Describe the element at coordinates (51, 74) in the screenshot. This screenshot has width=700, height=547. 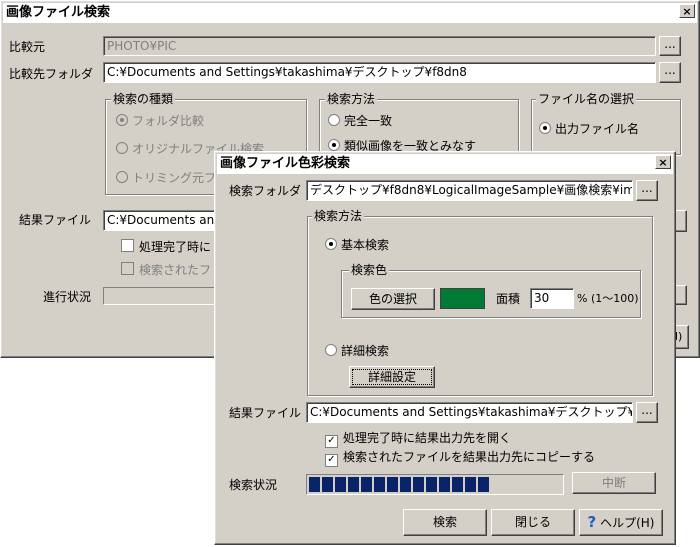
I see `compare-target-label: 比較先フォルダ` at that location.